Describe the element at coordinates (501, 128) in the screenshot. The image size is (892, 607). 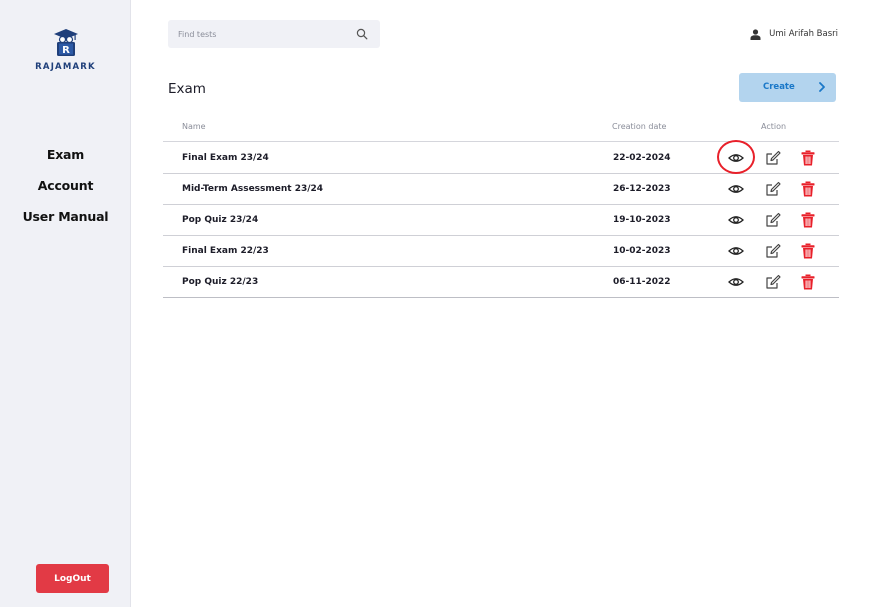
I see `table-header: Name Creation date Action` at that location.